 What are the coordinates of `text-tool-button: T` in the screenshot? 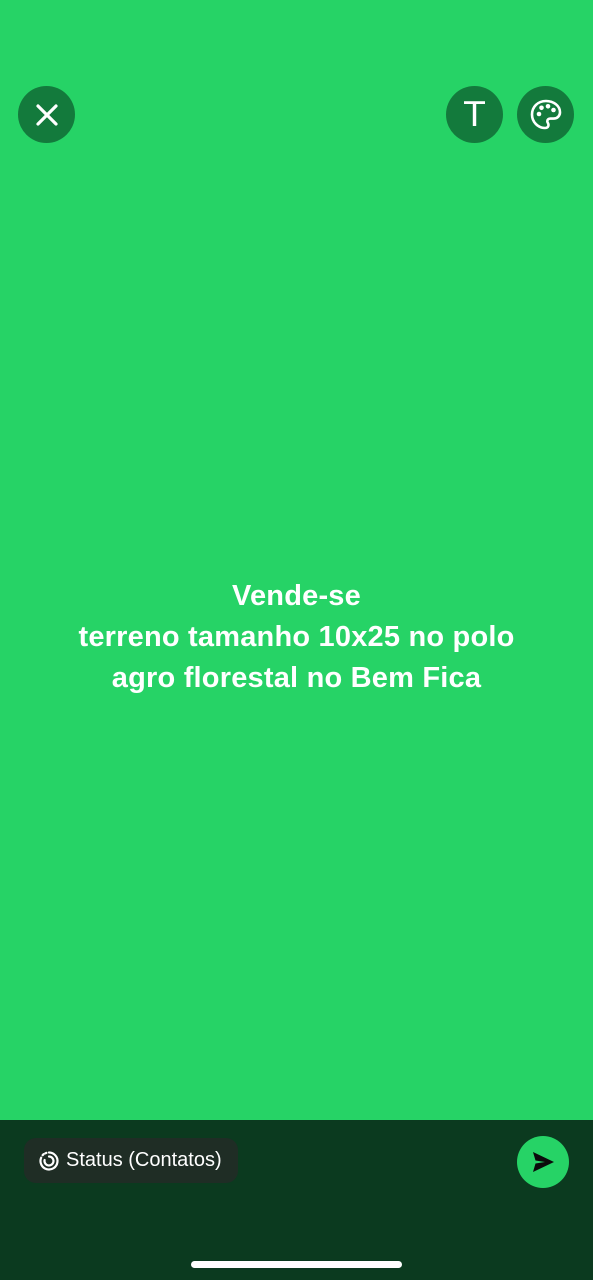 It's located at (474, 114).